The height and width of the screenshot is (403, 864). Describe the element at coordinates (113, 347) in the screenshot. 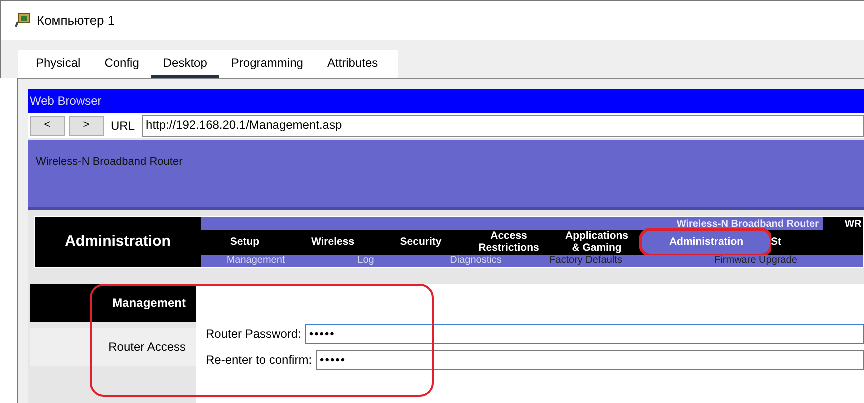

I see `side-menu-item: Router Access` at that location.